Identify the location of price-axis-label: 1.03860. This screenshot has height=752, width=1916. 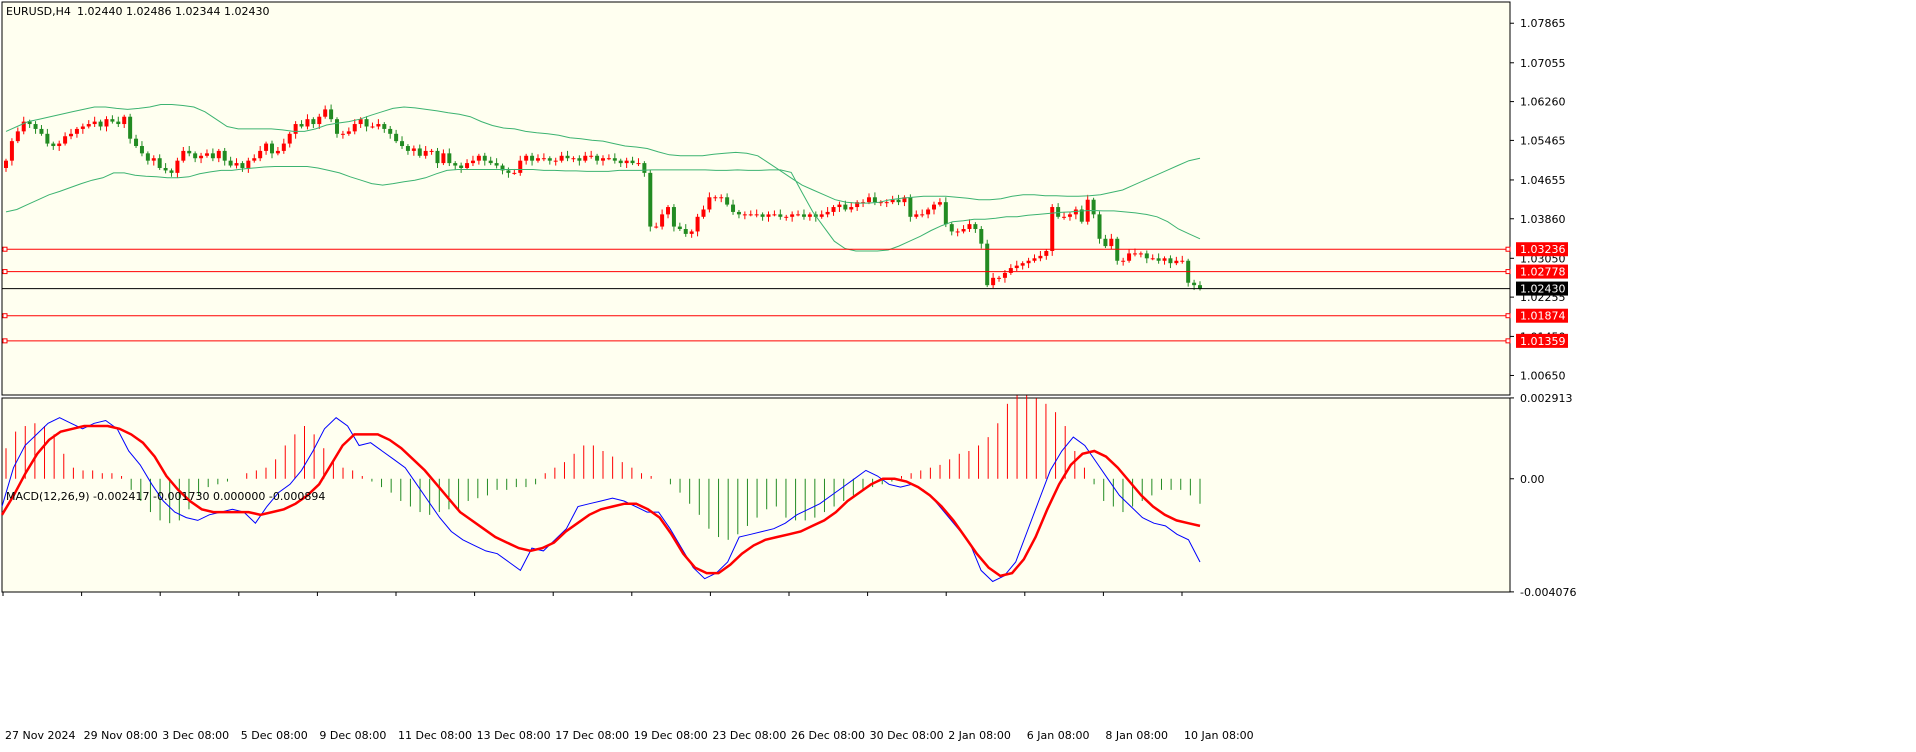
(1543, 219).